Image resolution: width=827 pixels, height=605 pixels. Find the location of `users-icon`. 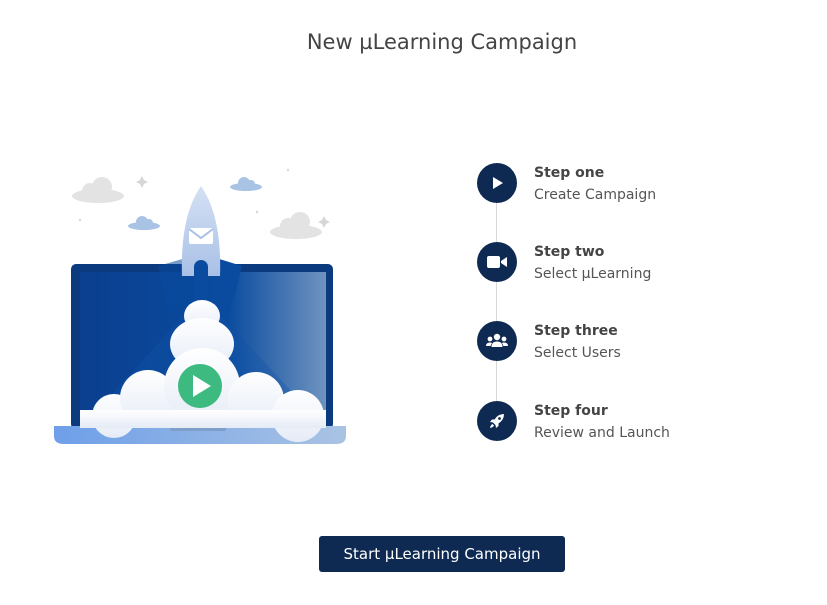

users-icon is located at coordinates (497, 341).